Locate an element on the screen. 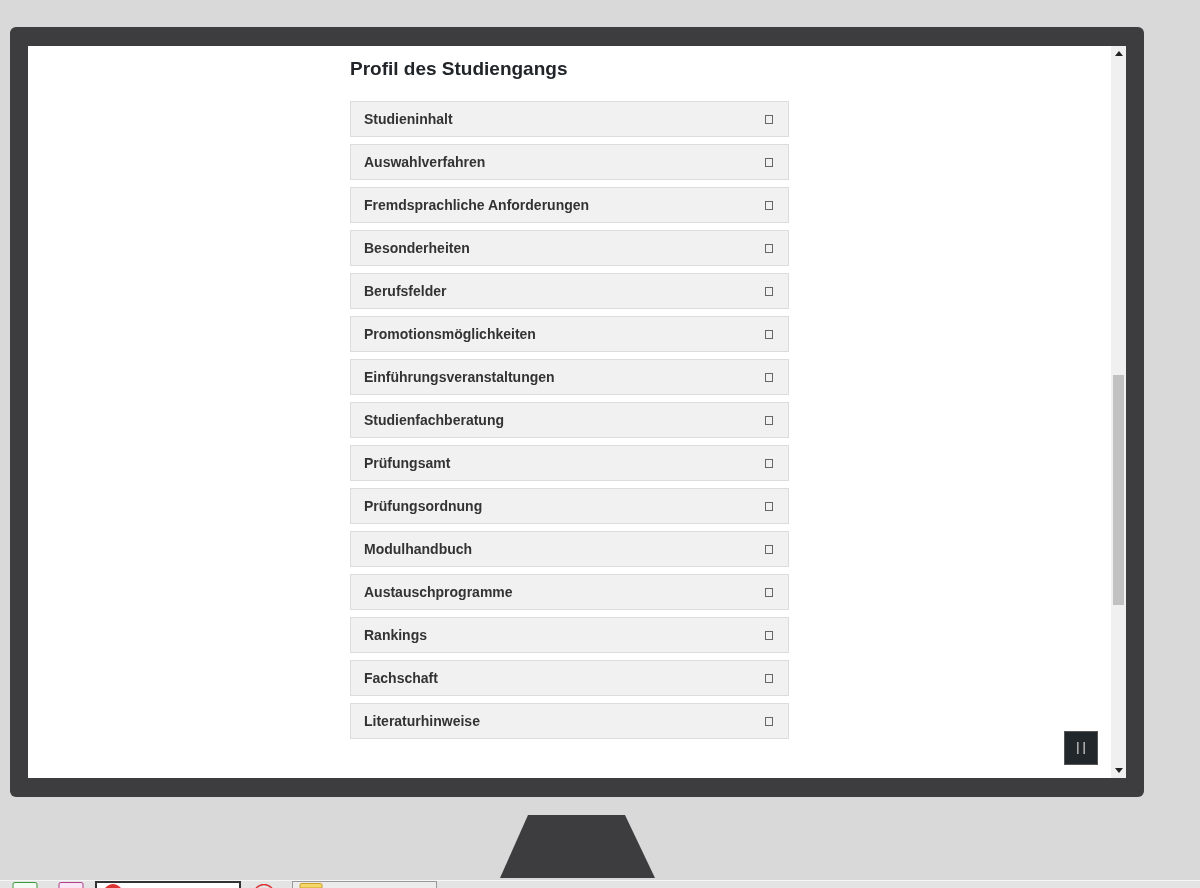 This screenshot has height=888, width=1200. accordion-header: Studieninhalt is located at coordinates (569, 119).